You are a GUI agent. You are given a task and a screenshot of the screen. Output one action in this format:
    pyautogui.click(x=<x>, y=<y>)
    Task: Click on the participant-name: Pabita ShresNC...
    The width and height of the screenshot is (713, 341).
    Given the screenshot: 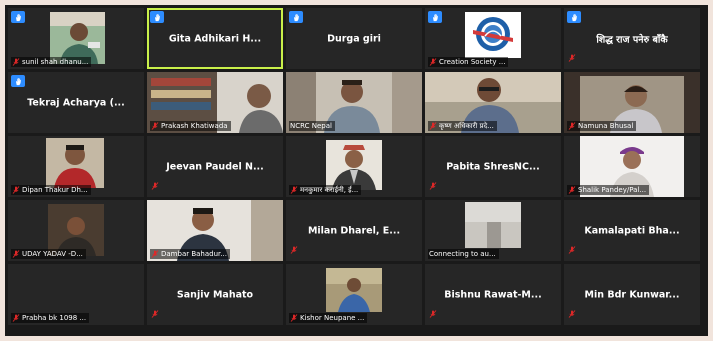 What is the action you would take?
    pyautogui.click(x=493, y=166)
    